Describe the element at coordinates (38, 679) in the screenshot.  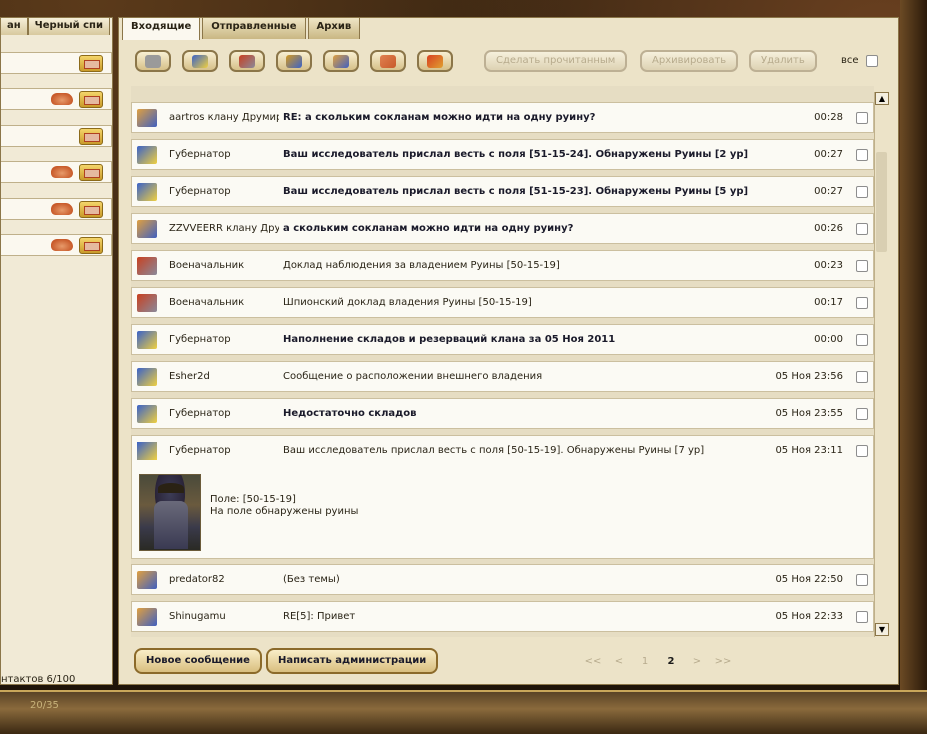
I see `contacts-count: нтактов 6/100` at that location.